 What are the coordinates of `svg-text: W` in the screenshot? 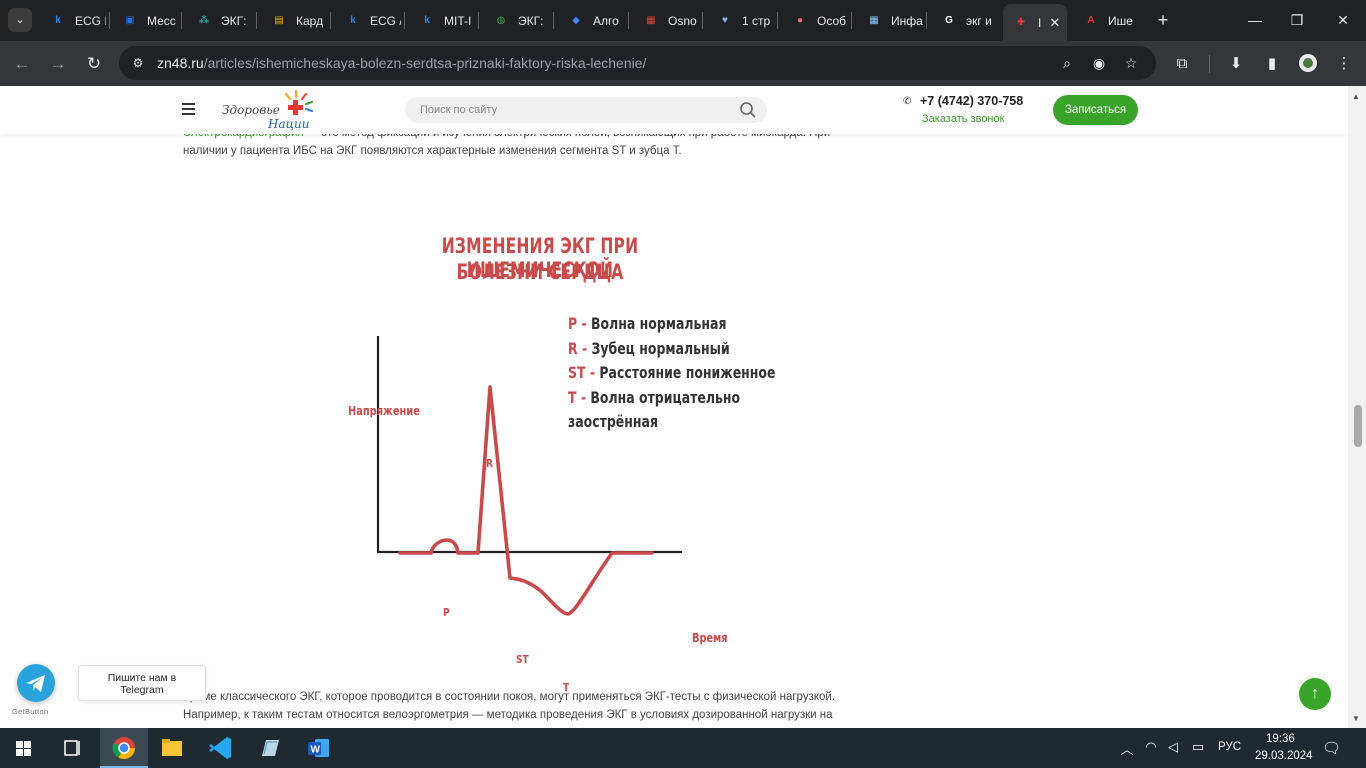 It's located at (316, 750).